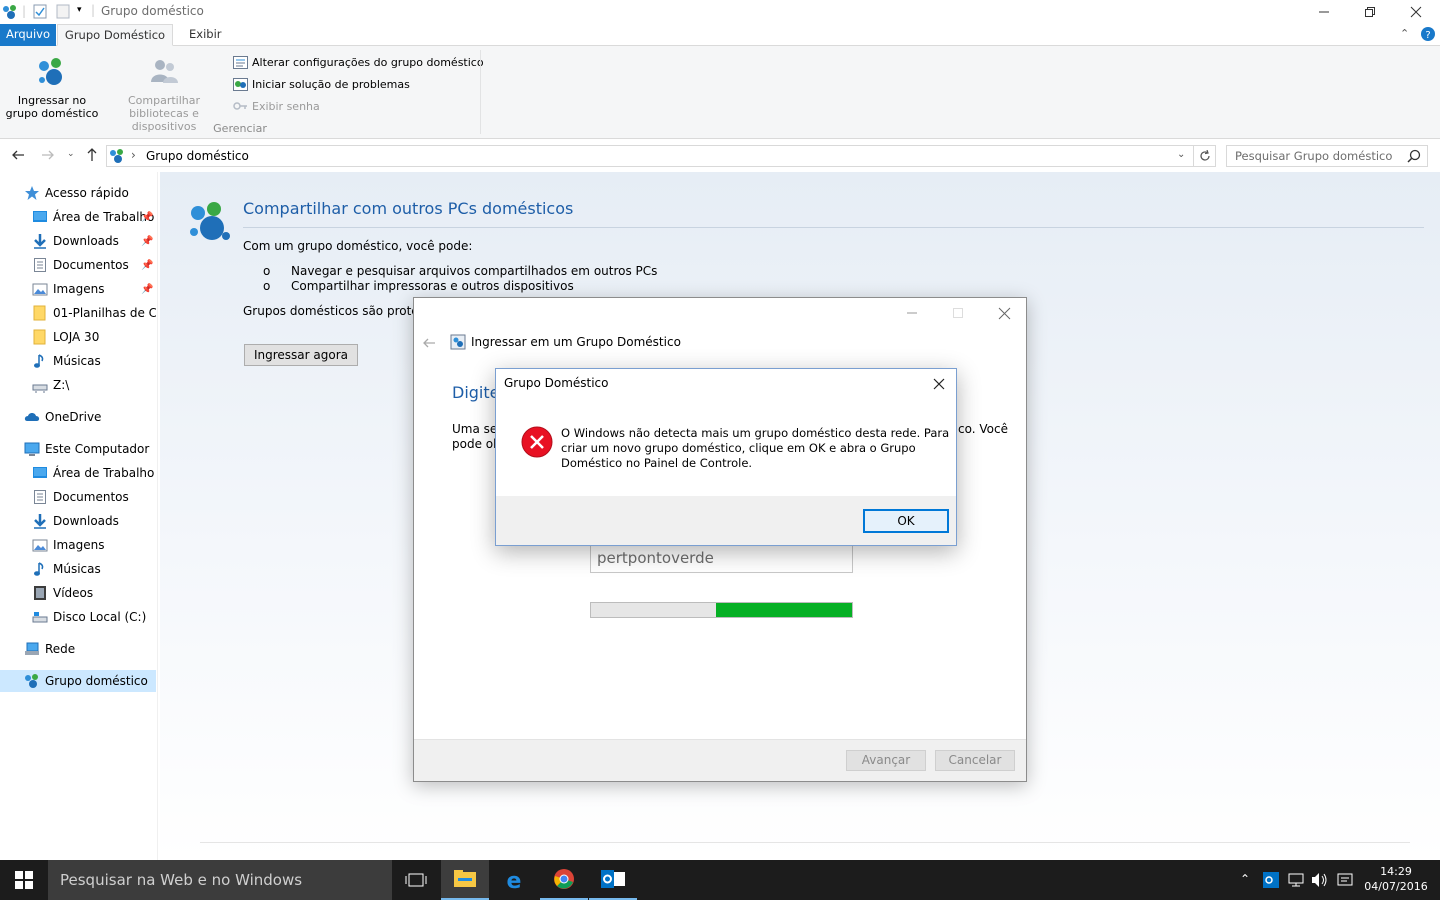  I want to click on volume-tray-icon, so click(1320, 880).